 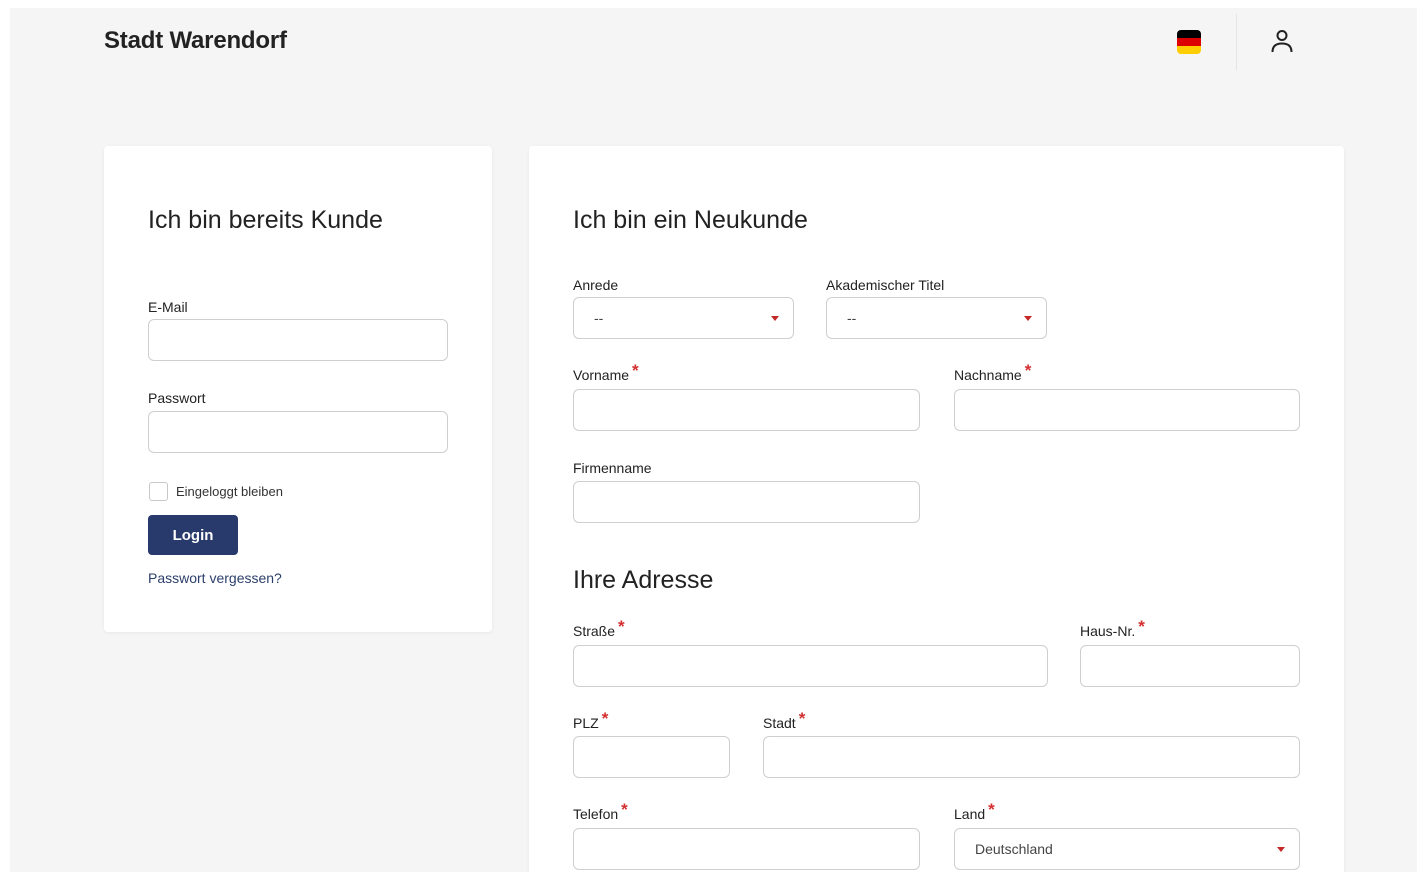 I want to click on firstname-label: Vorname *, so click(x=606, y=373).